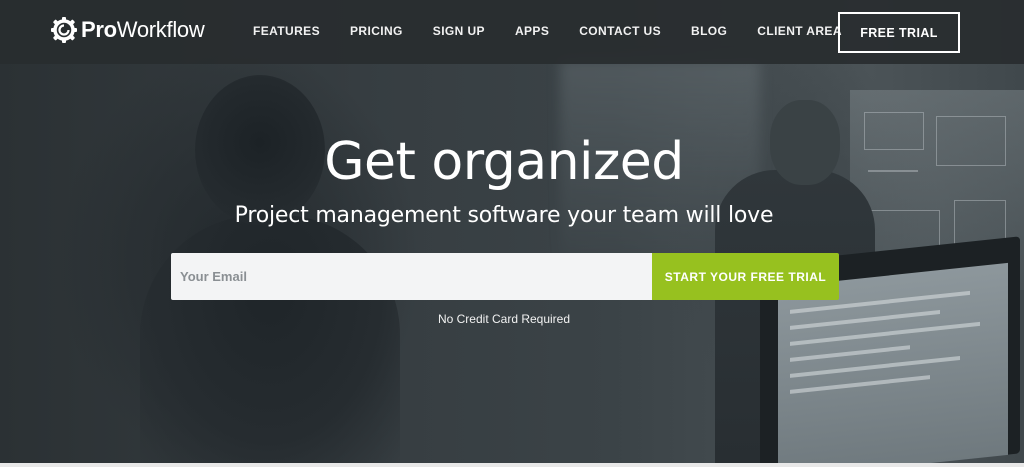  What do you see at coordinates (286, 31) in the screenshot?
I see `nav-link-features: FEATURES` at bounding box center [286, 31].